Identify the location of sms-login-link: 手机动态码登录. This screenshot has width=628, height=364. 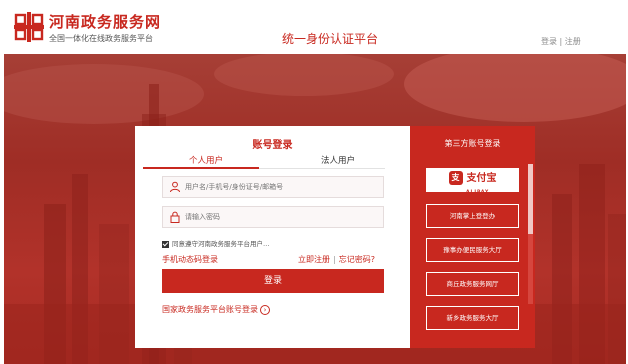
(190, 259).